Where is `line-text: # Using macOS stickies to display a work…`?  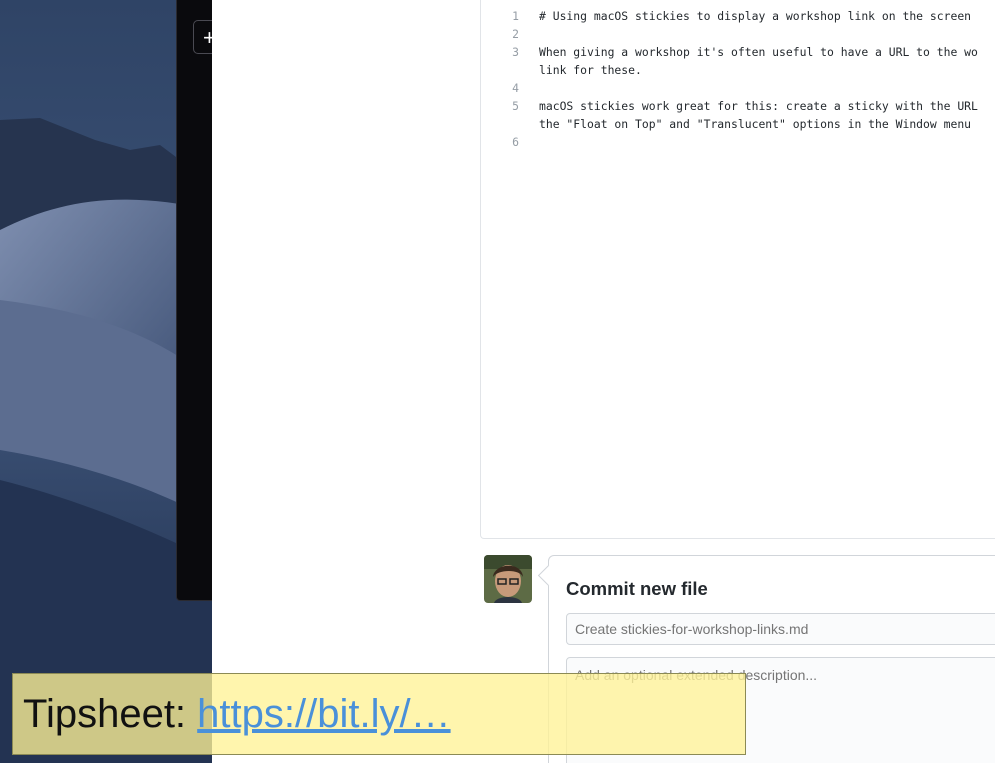 line-text: # Using macOS stickies to display a work… is located at coordinates (755, 16).